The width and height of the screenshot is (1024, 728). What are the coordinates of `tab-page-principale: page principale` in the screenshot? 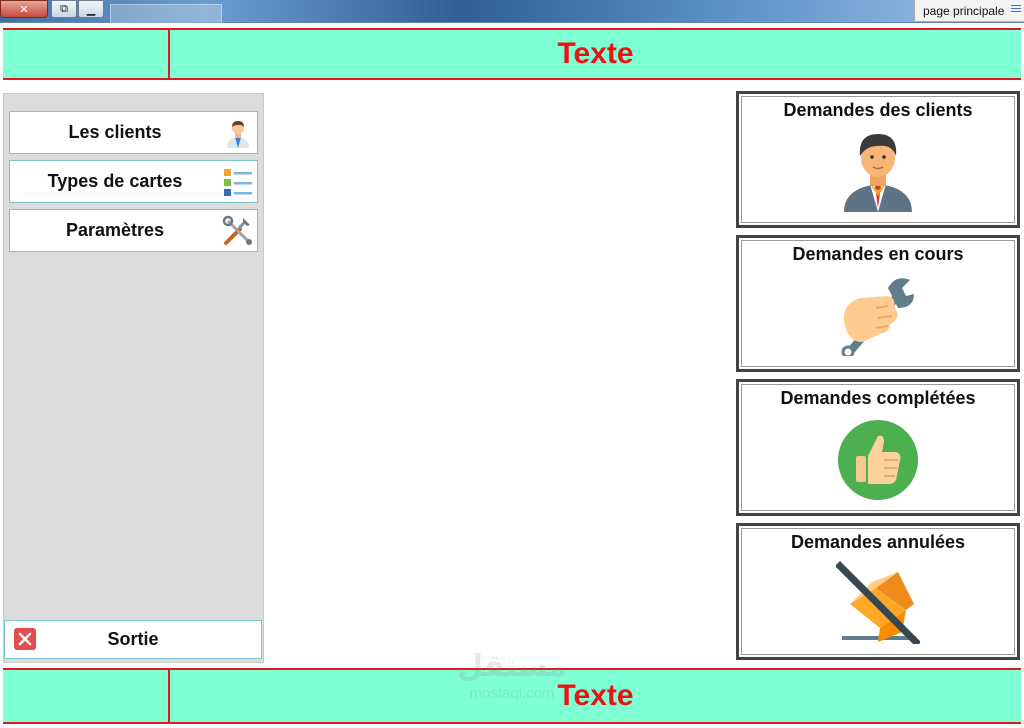 It's located at (969, 10).